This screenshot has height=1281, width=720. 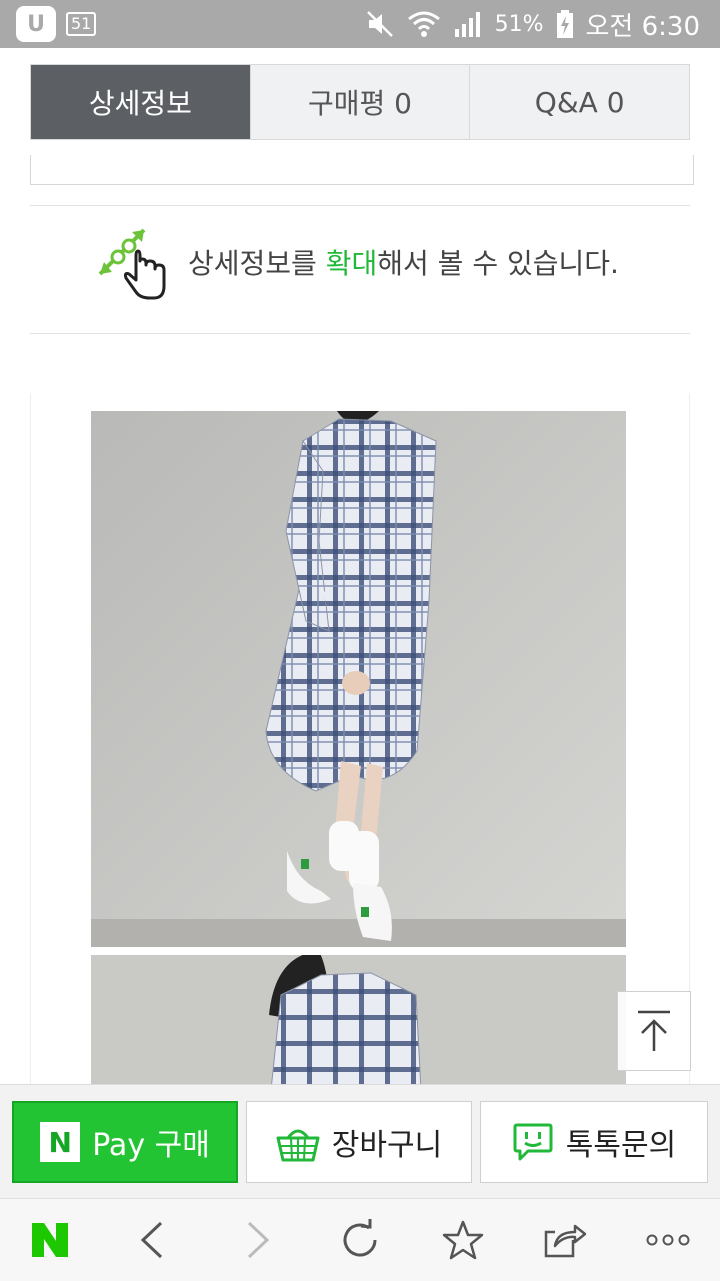 I want to click on detail-tabs: 상세정보 구매평 0 Q&A 0, so click(x=360, y=102).